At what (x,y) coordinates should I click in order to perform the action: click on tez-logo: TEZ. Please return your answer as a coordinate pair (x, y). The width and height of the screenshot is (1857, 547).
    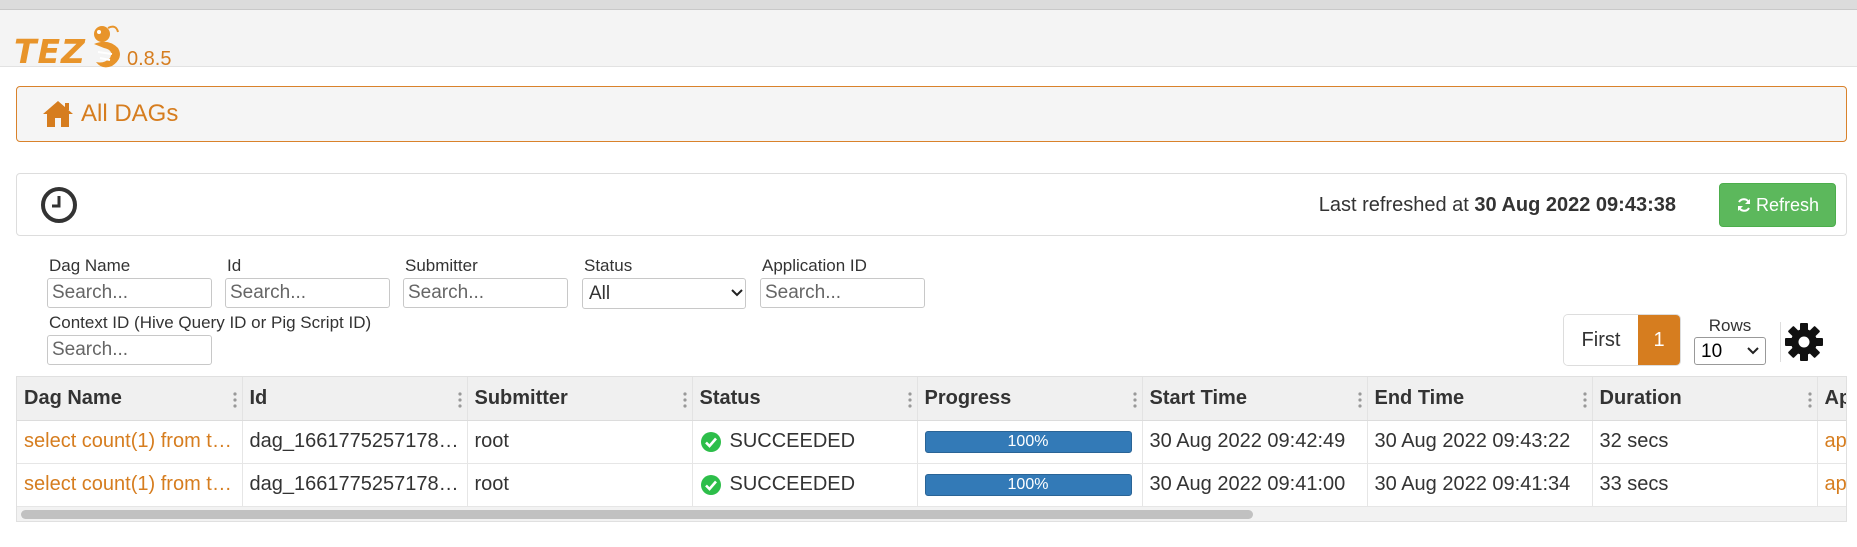
    Looking at the image, I should click on (70, 47).